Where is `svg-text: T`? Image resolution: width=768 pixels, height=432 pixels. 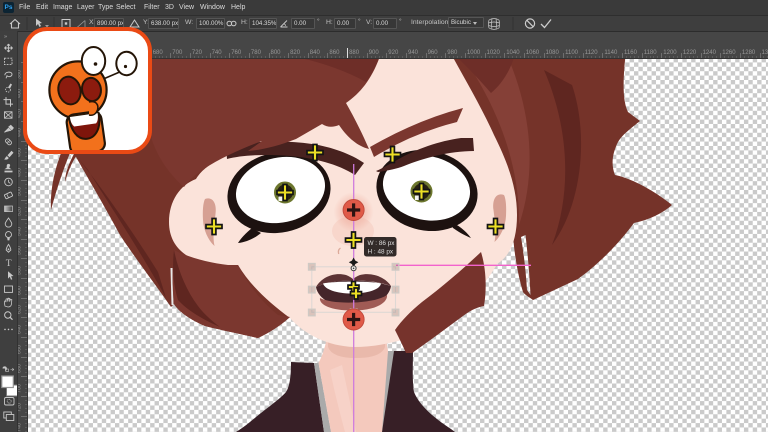 svg-text: T is located at coordinates (9, 264).